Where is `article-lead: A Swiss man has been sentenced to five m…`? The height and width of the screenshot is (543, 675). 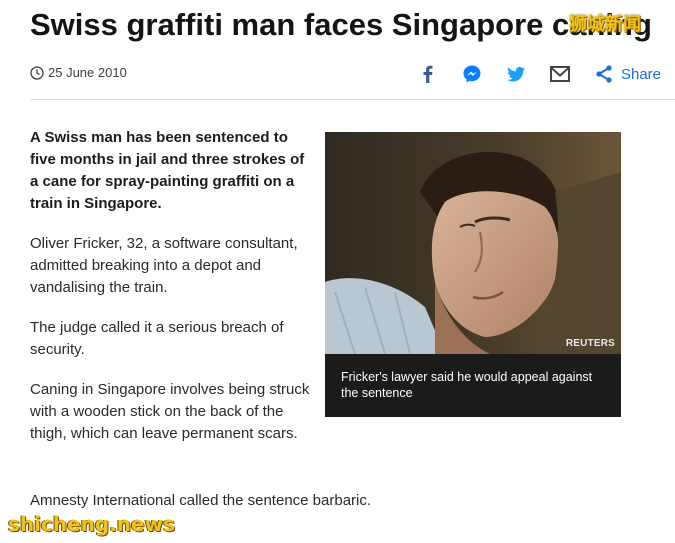 article-lead: A Swiss man has been sentenced to five m… is located at coordinates (167, 170).